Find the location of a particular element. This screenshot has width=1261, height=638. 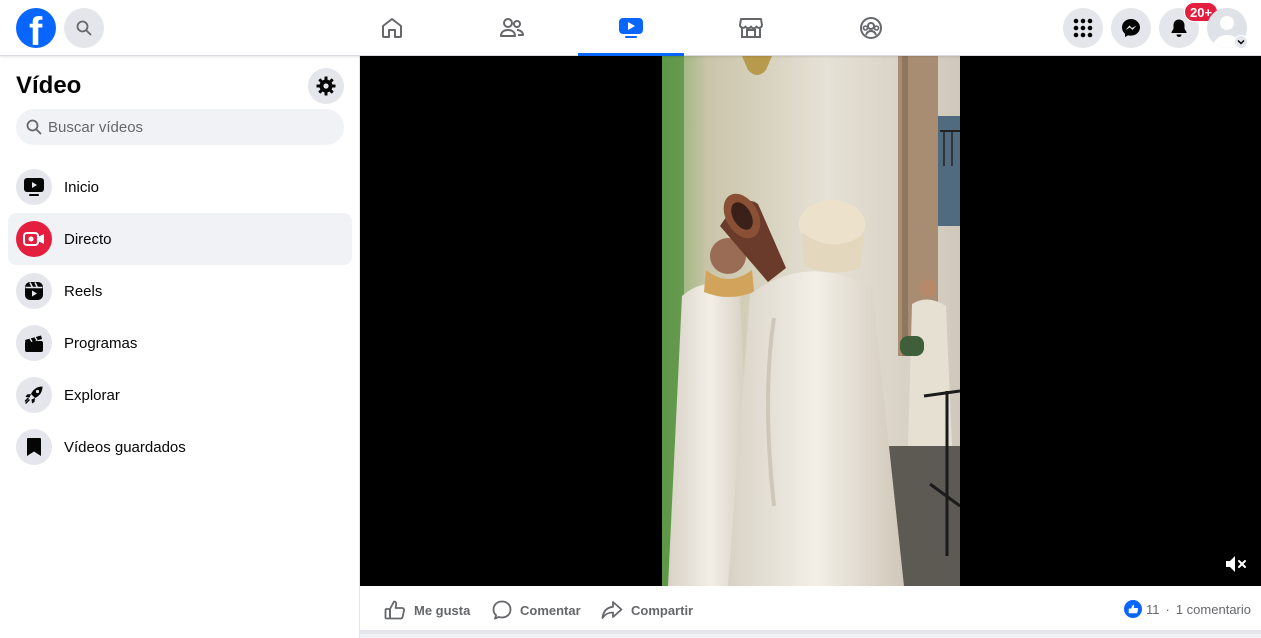

mute-button is located at coordinates (1236, 564).